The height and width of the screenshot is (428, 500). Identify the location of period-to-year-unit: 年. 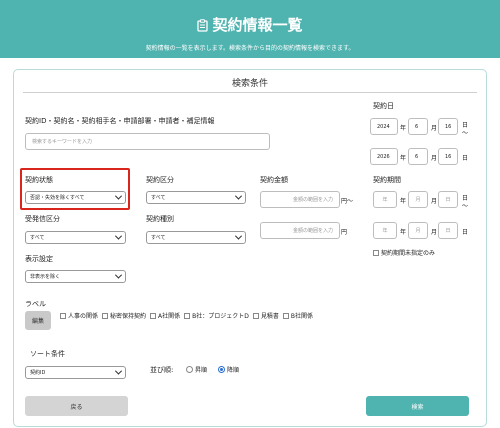
(403, 232).